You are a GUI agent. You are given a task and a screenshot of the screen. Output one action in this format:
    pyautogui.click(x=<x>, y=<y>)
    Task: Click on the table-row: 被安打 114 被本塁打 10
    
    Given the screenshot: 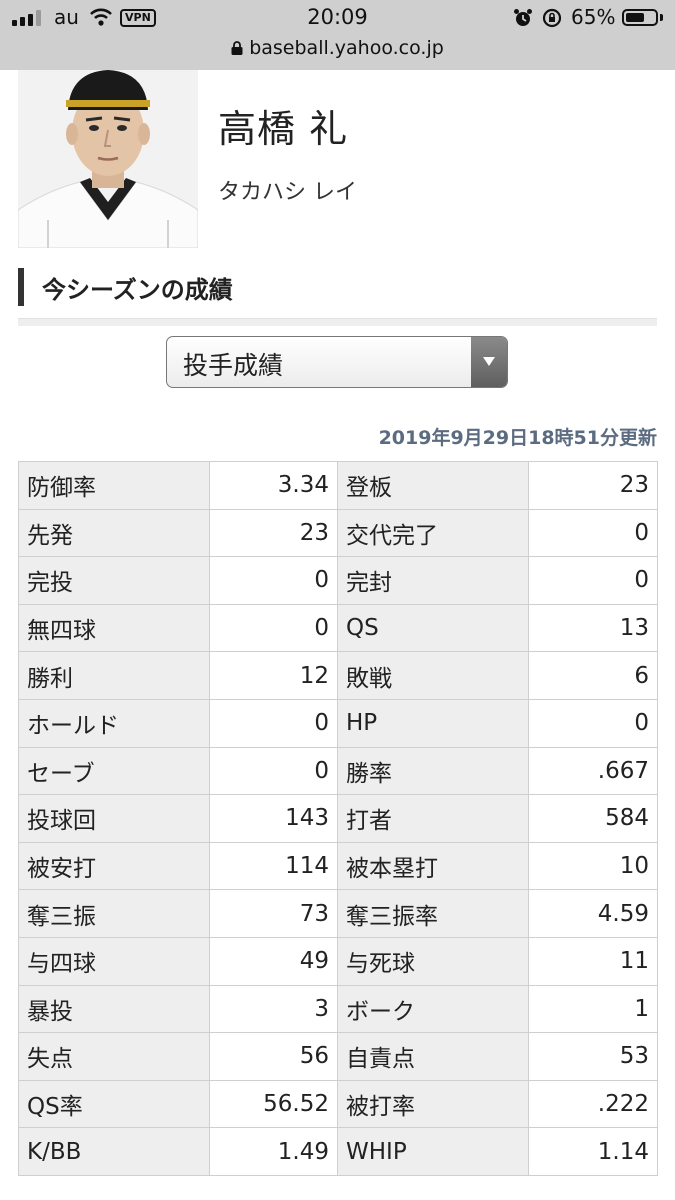 What is the action you would take?
    pyautogui.click(x=338, y=866)
    